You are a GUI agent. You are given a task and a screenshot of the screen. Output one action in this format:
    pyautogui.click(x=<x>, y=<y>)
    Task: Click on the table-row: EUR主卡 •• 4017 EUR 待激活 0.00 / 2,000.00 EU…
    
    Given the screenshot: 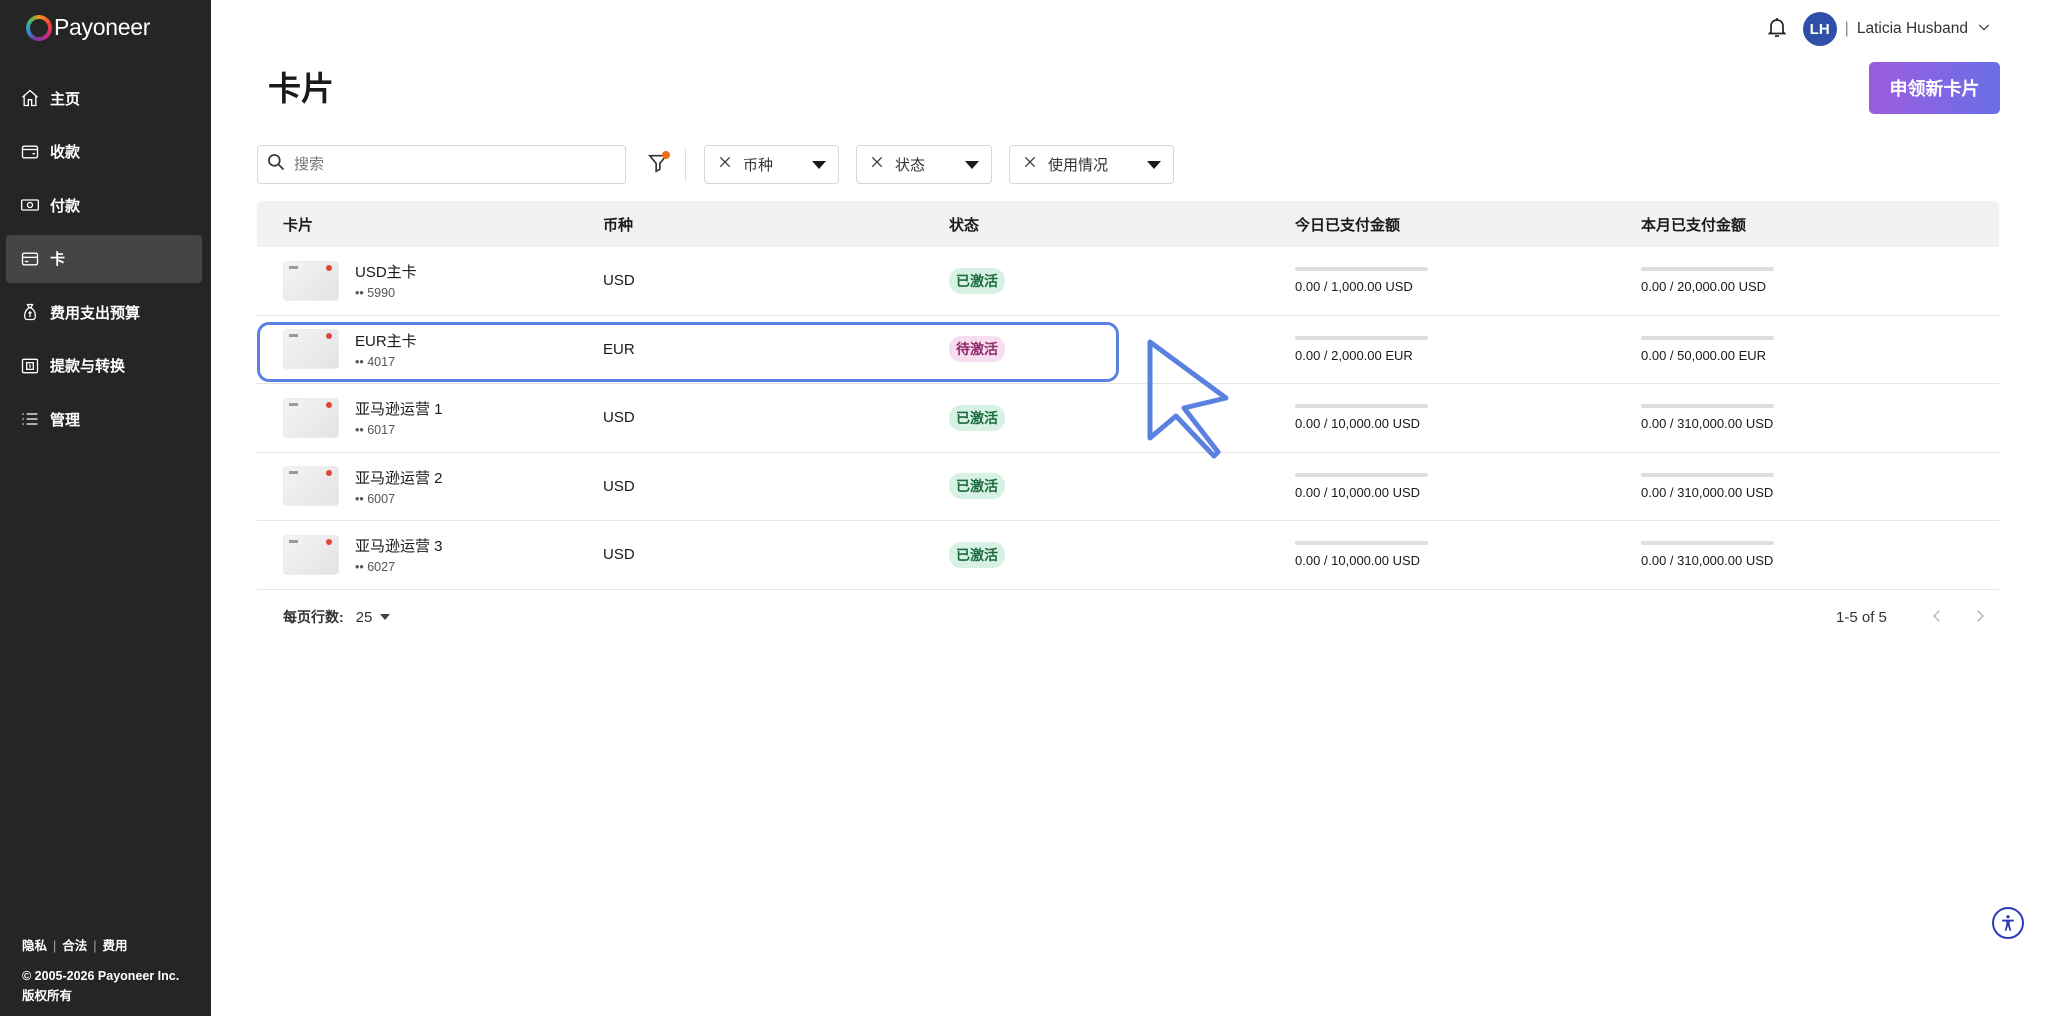 What is the action you would take?
    pyautogui.click(x=1128, y=350)
    